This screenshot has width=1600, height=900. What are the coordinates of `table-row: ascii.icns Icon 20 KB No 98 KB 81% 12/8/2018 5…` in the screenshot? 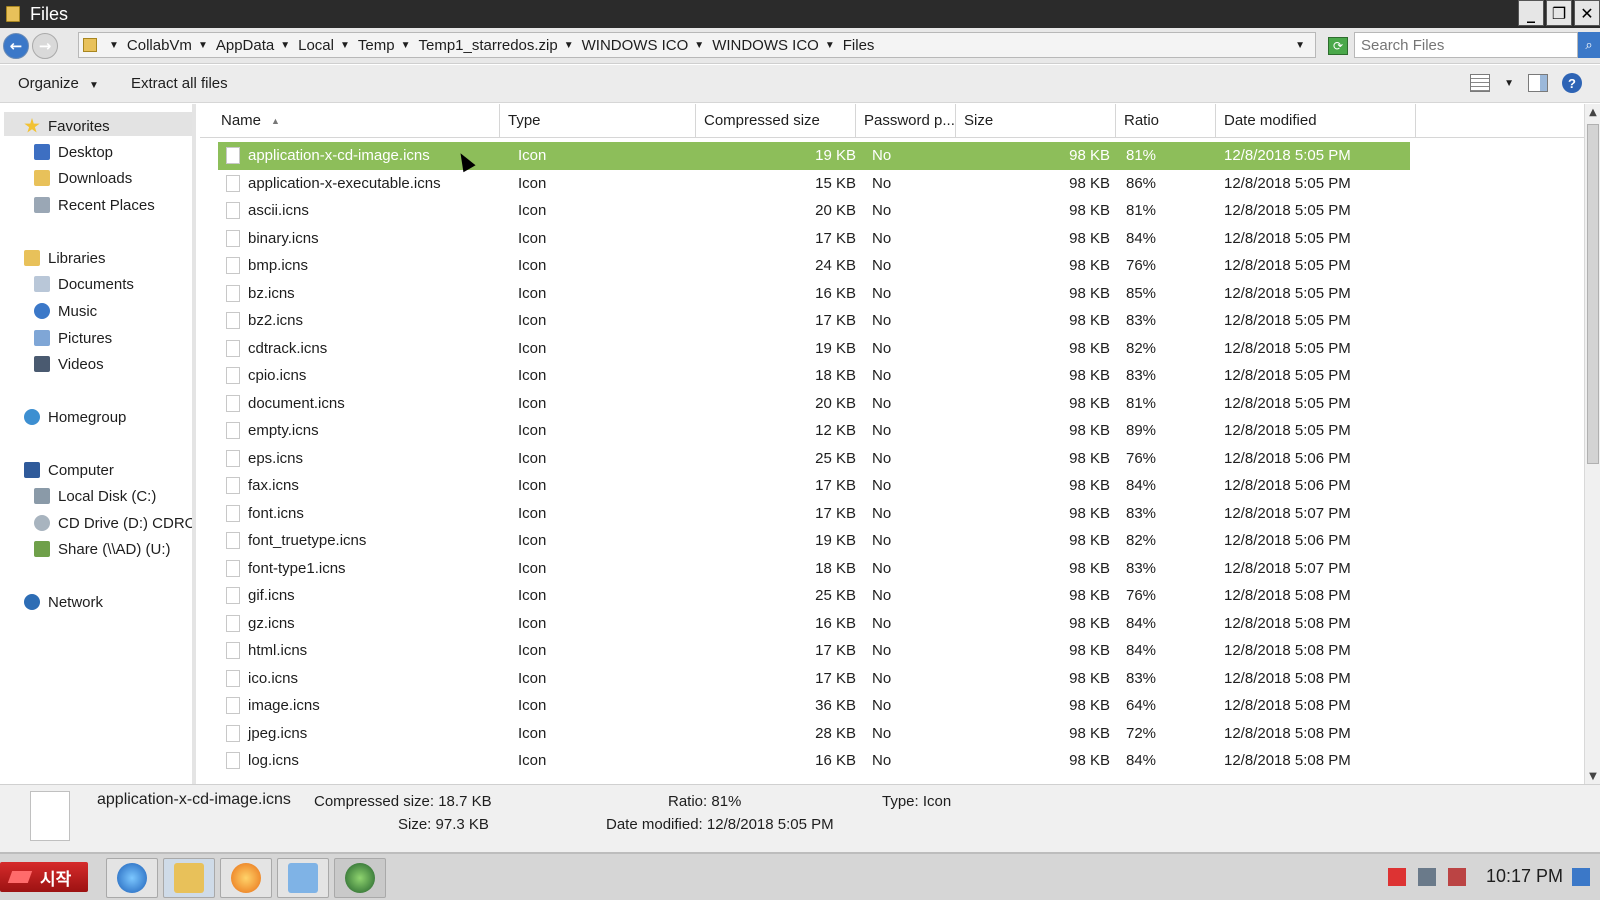 It's located at (814, 211).